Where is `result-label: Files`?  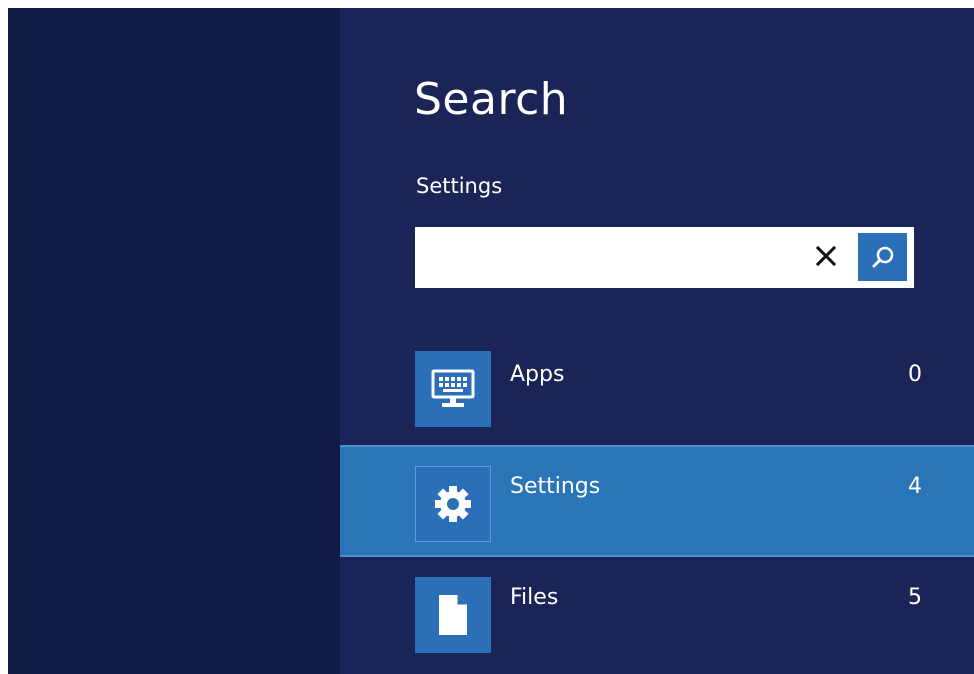
result-label: Files is located at coordinates (534, 597).